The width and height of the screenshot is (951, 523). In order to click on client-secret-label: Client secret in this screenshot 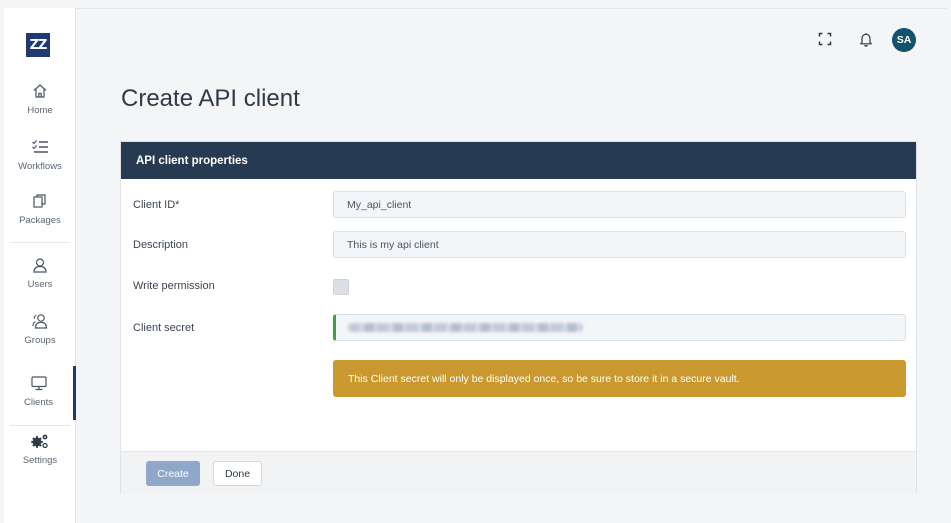, I will do `click(164, 328)`.